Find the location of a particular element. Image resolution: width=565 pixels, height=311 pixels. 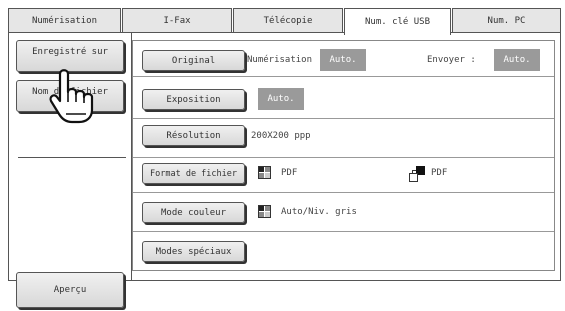

exposure-button: Exposition is located at coordinates (193, 99).